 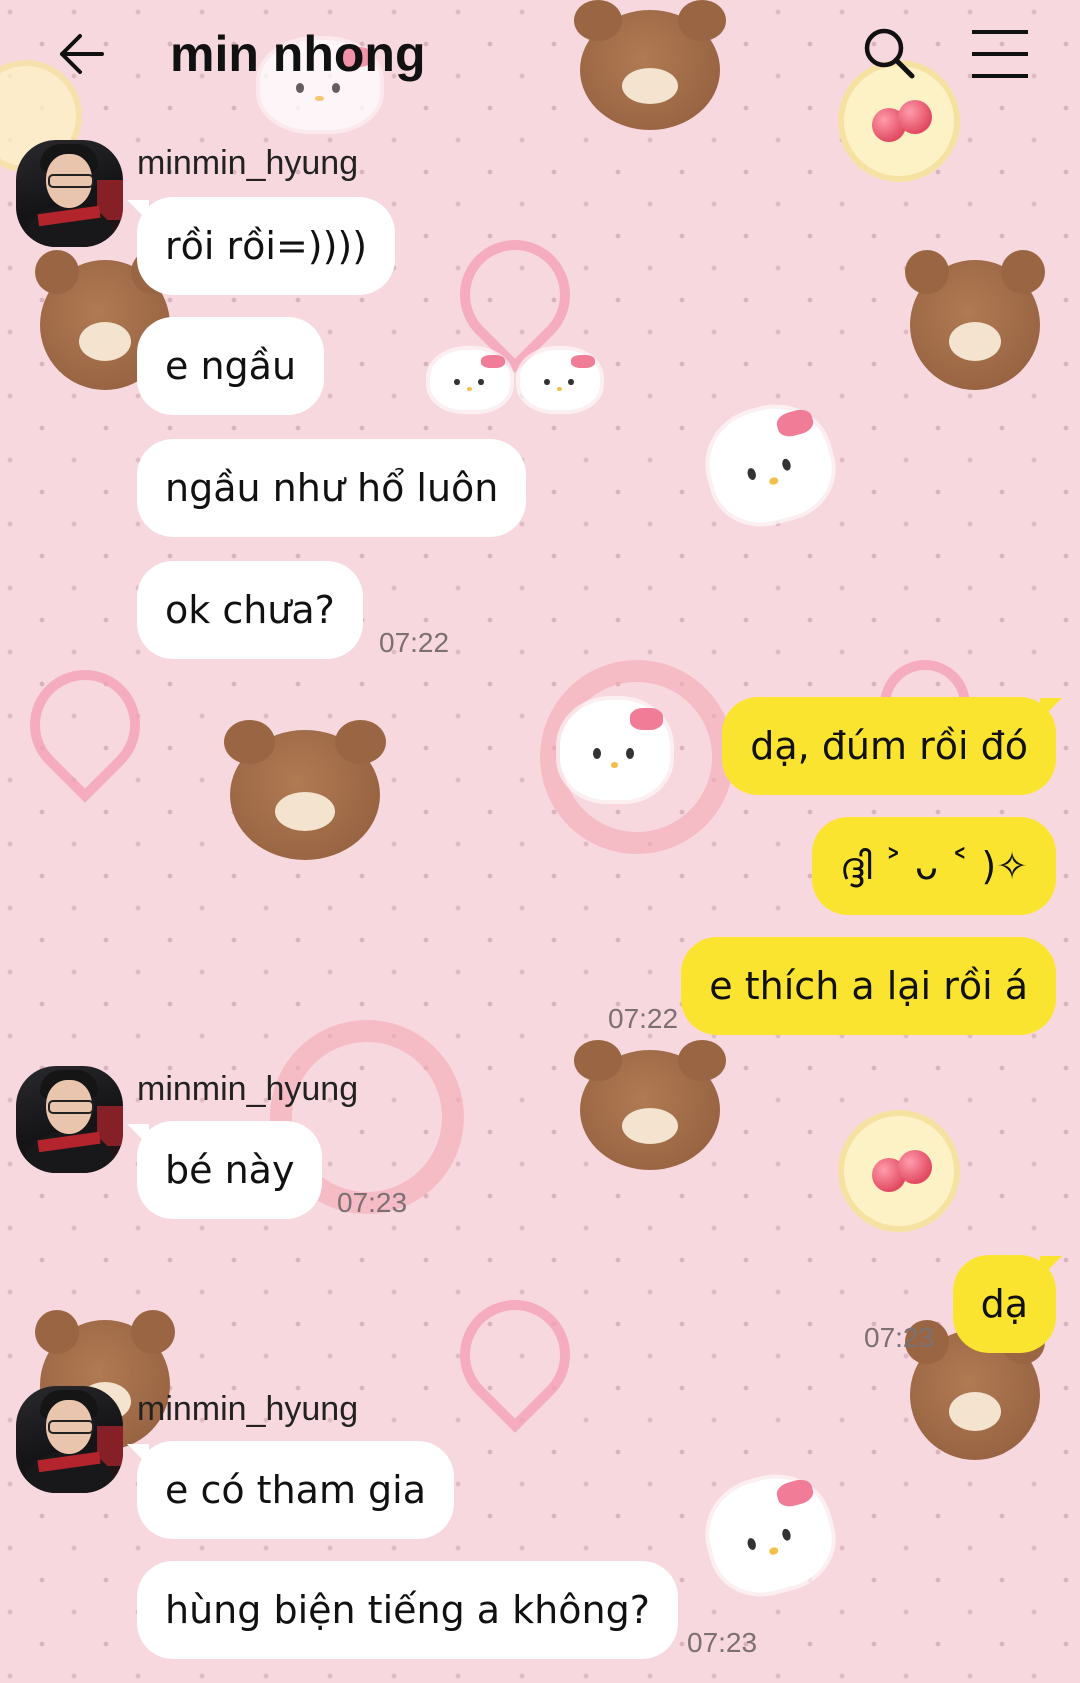 I want to click on message-bubble: dạ, đúm rồi đó, so click(x=889, y=746).